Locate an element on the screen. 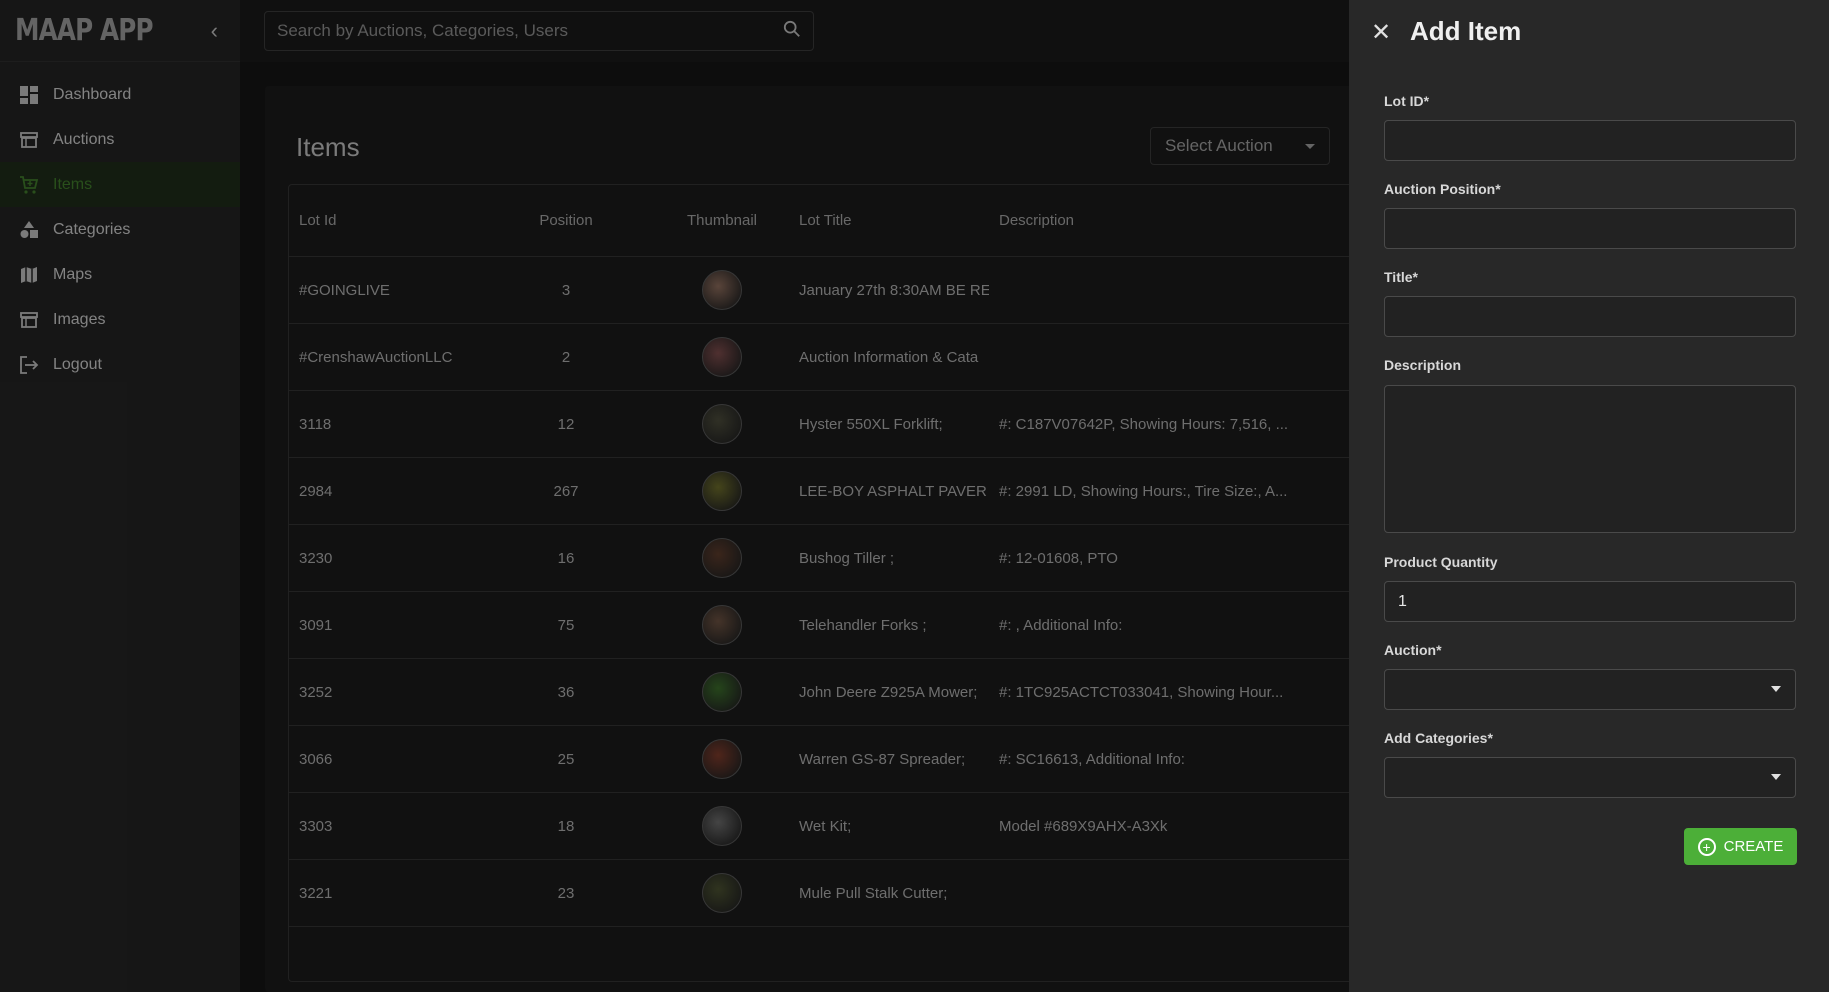 The width and height of the screenshot is (1829, 992). auction-position-field is located at coordinates (1590, 228).